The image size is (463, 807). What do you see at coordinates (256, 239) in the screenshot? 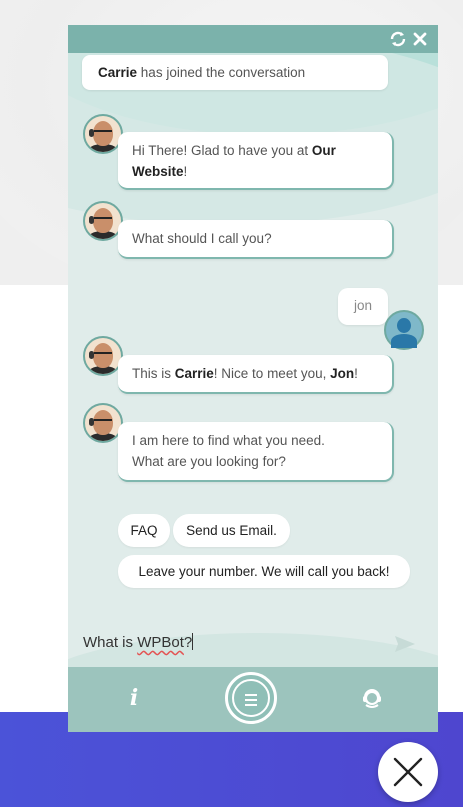
I see `bot-message: What should I call you?` at bounding box center [256, 239].